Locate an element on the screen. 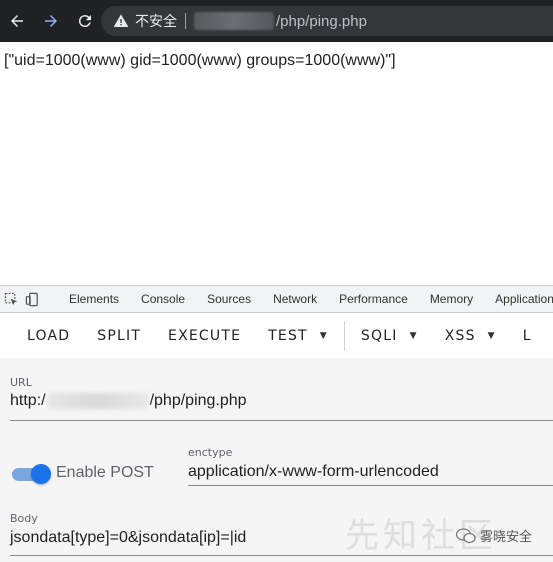 This screenshot has width=553, height=562. test-dropdown: TEST ▼ is located at coordinates (298, 336).